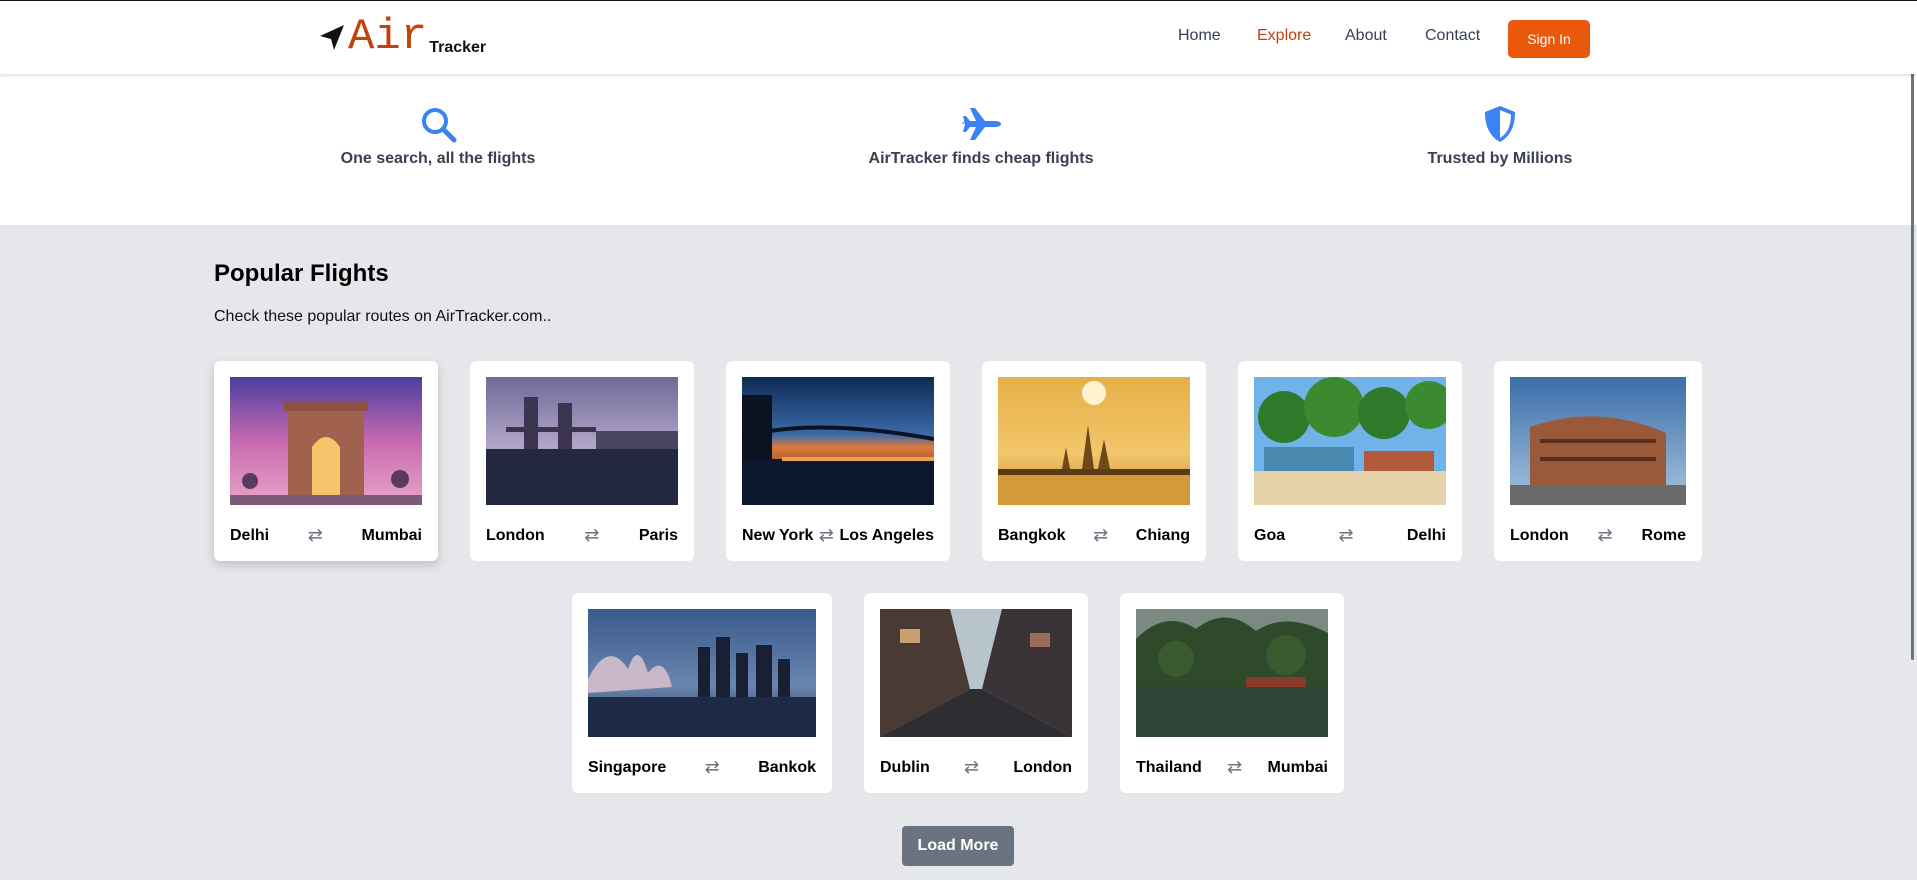  I want to click on route-from: Delhi, so click(250, 535).